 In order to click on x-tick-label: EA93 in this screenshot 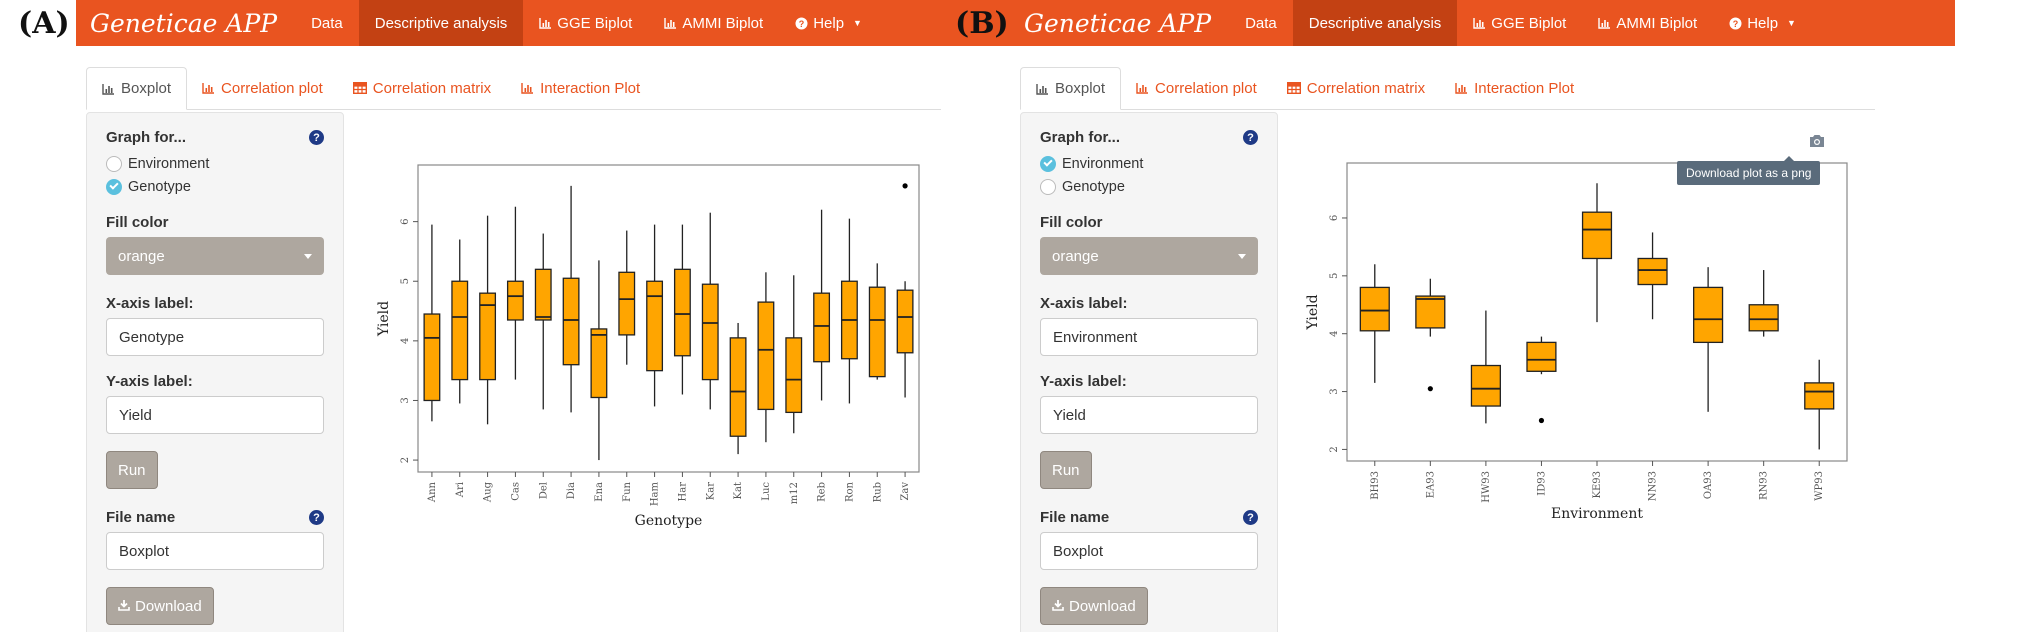, I will do `click(1430, 484)`.